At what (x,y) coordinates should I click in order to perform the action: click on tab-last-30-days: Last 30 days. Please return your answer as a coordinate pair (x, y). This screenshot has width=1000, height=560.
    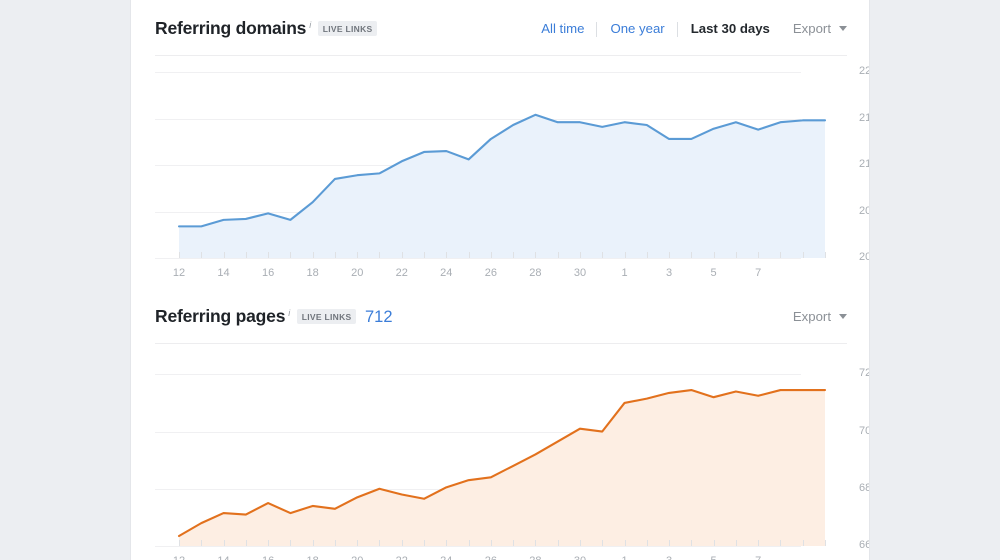
    Looking at the image, I should click on (730, 28).